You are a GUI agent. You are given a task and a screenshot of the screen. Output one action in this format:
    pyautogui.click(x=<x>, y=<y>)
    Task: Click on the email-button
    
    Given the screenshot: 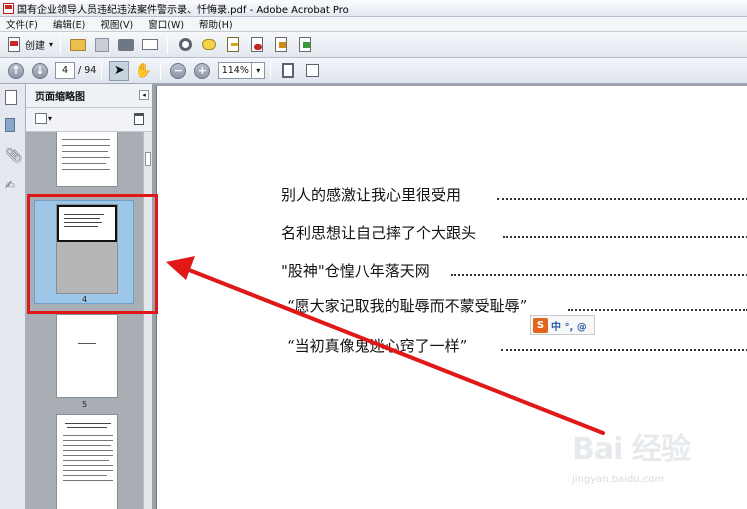 What is the action you would take?
    pyautogui.click(x=150, y=45)
    